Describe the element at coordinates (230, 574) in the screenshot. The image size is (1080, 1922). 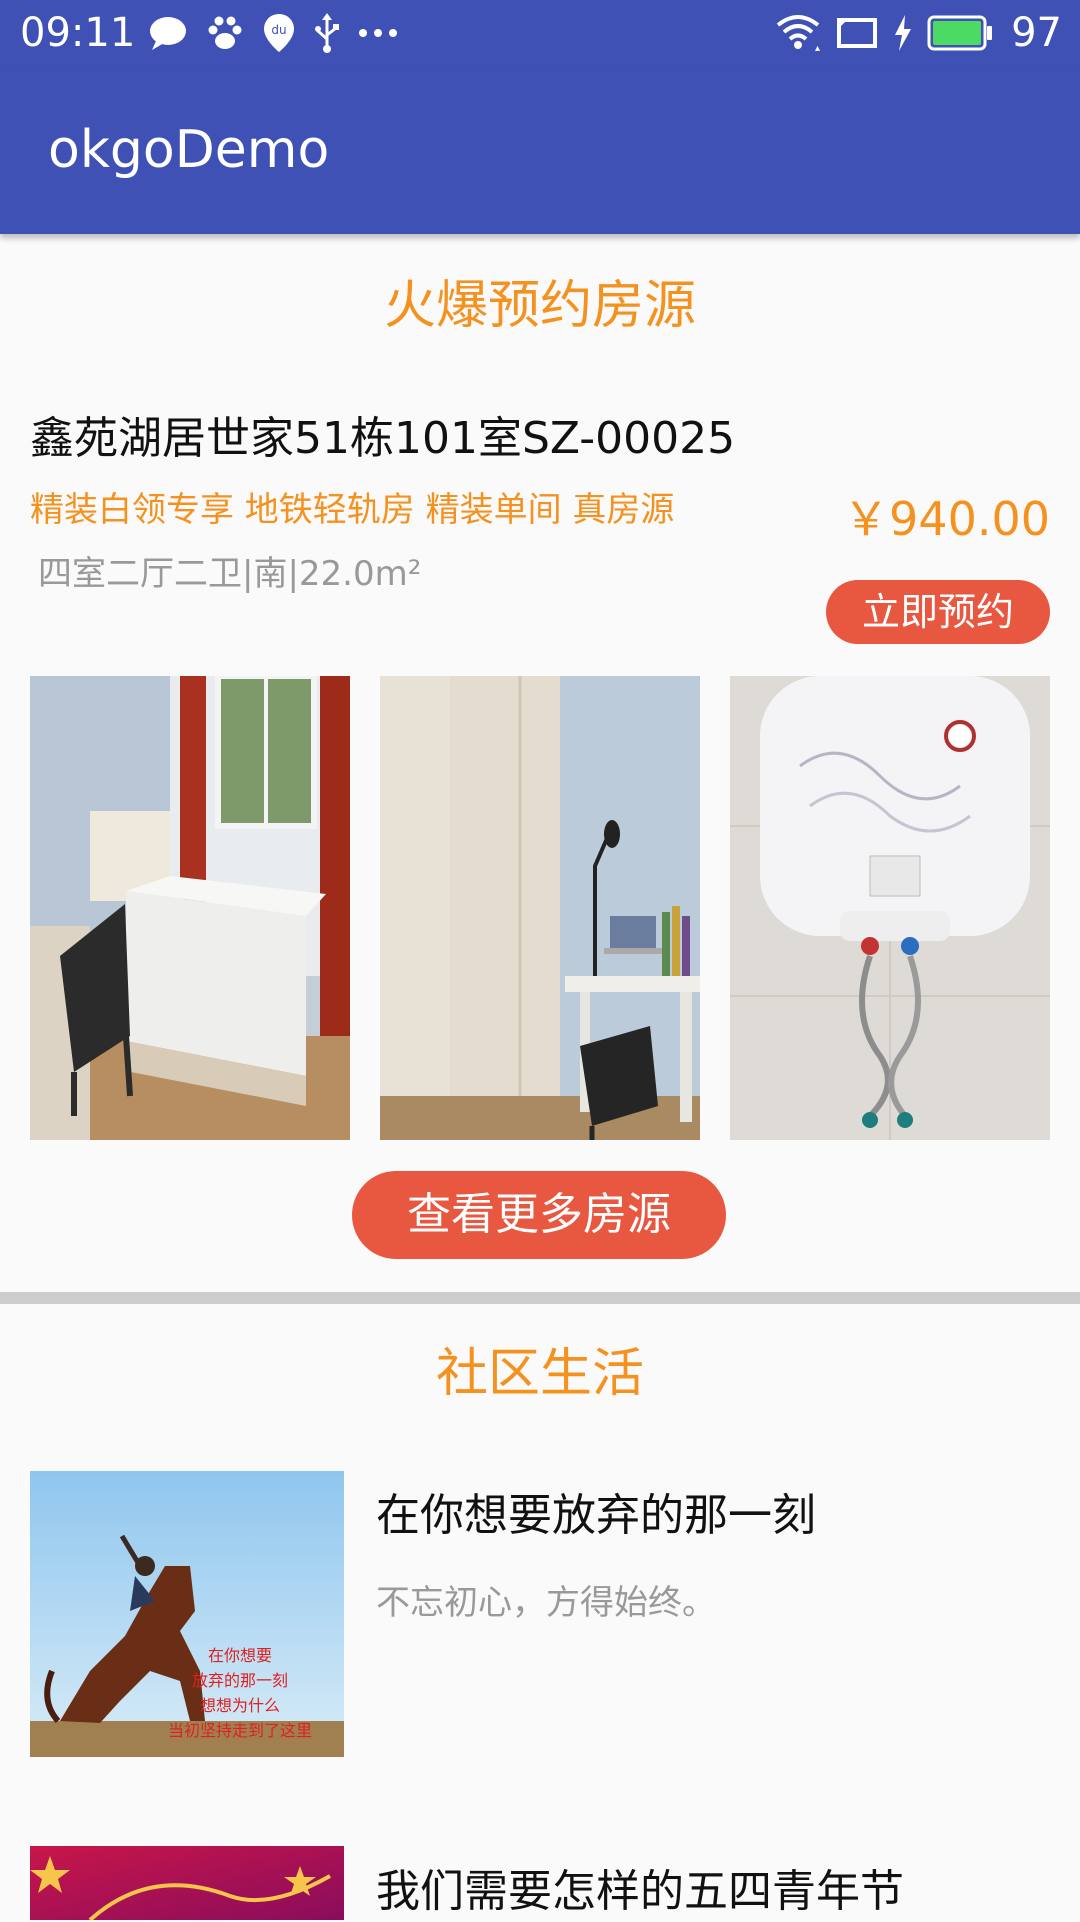
I see `listing-info: 四室二厅二卫|南|22.0m²` at that location.